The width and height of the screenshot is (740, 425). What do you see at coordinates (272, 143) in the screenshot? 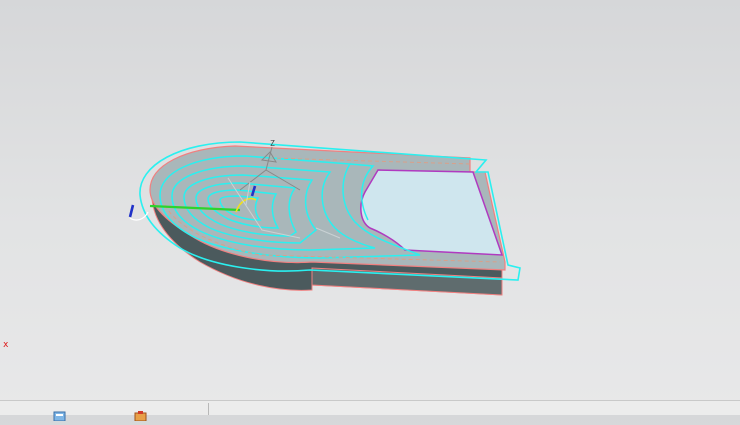
I see `wcs-z-label: Z` at bounding box center [272, 143].